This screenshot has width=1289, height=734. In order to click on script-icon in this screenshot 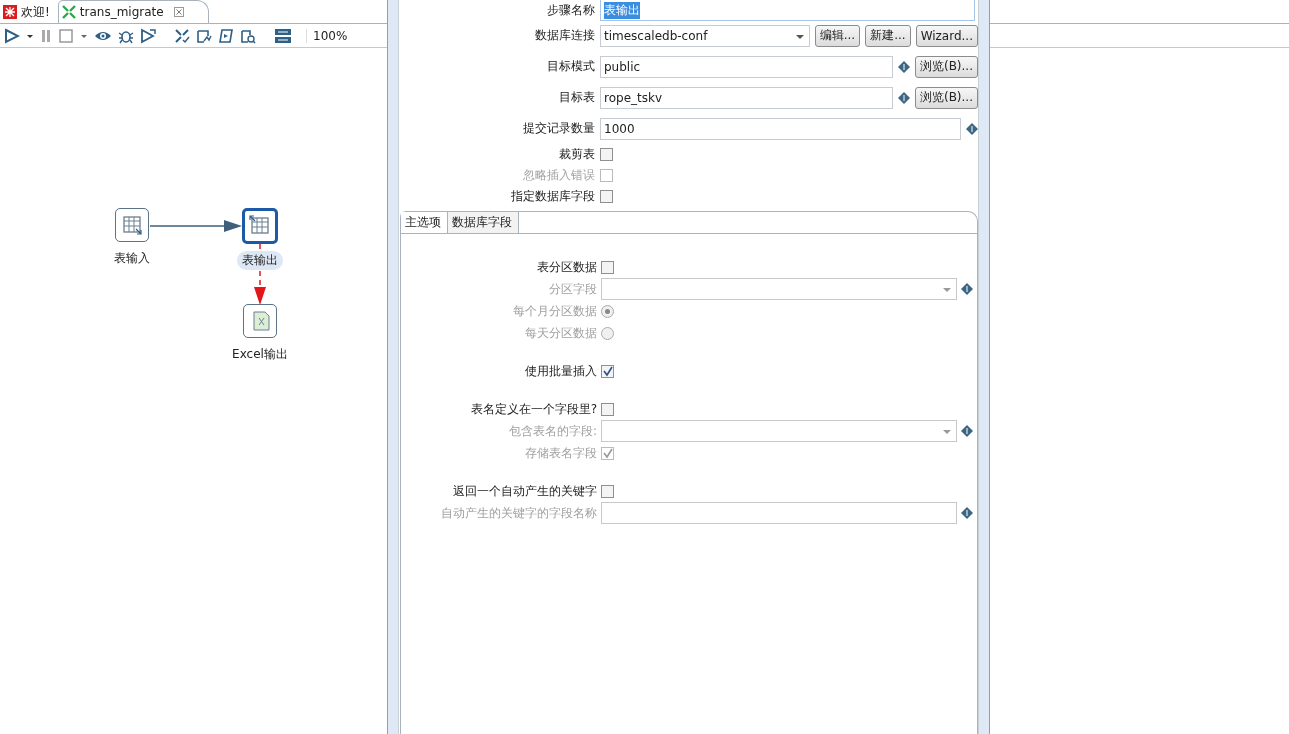, I will do `click(226, 35)`.